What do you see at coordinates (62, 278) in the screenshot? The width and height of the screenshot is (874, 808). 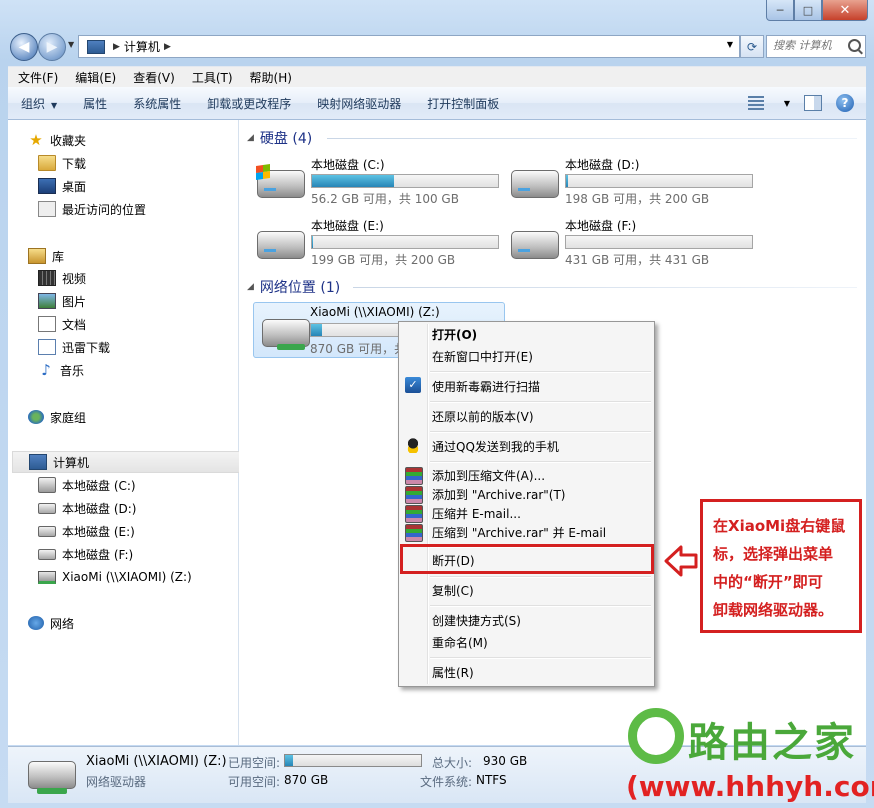 I see `nav-videos: 视频` at bounding box center [62, 278].